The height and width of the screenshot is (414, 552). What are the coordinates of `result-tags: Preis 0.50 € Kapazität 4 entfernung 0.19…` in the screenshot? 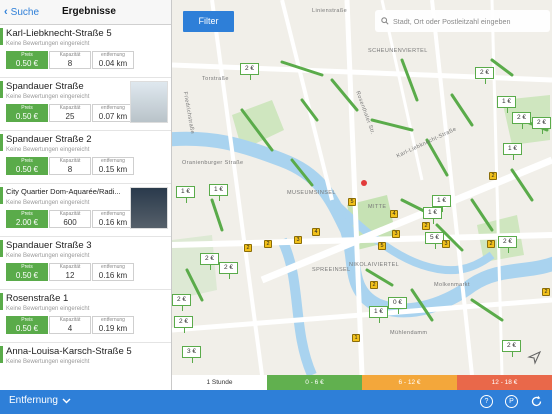 It's located at (86, 325).